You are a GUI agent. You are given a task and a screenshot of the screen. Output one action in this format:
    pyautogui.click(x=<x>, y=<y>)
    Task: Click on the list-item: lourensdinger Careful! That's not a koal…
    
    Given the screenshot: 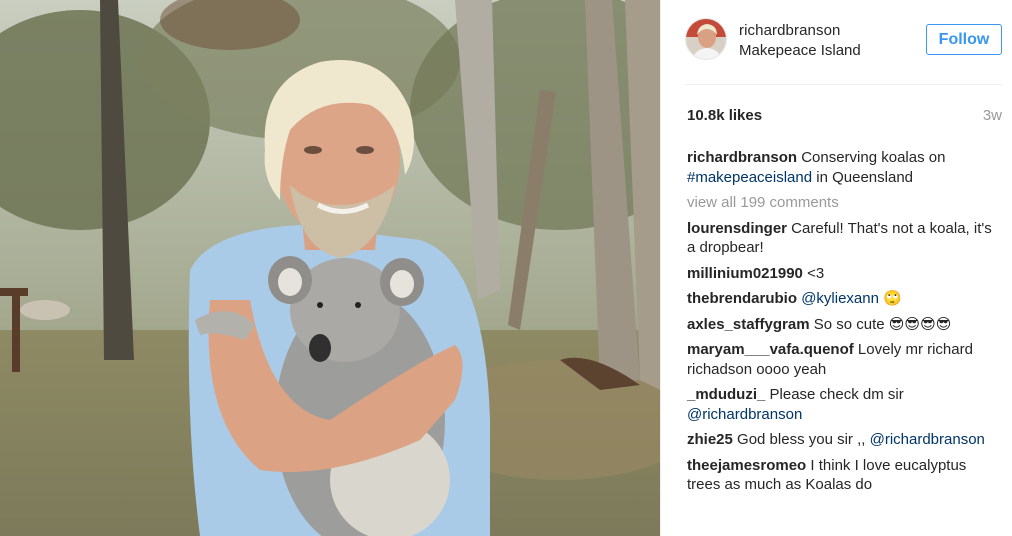 What is the action you would take?
    pyautogui.click(x=842, y=238)
    